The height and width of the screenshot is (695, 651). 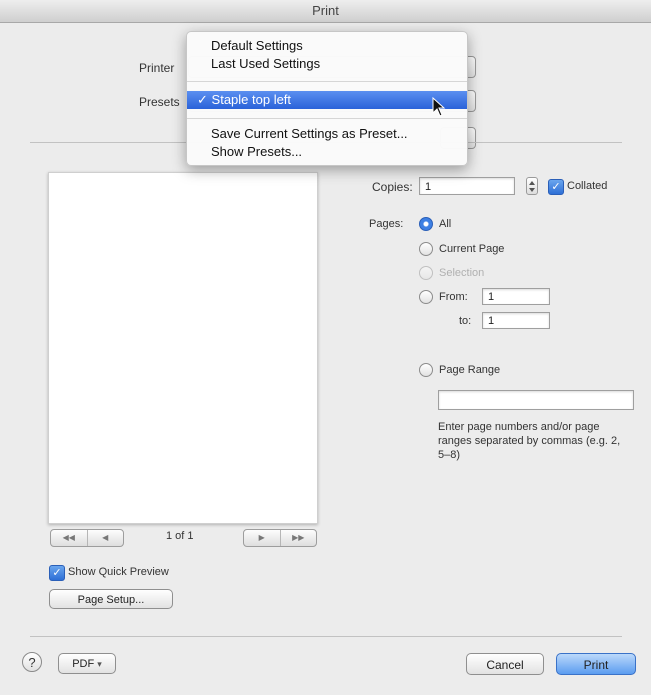 What do you see at coordinates (386, 224) in the screenshot?
I see `pages-label: Pages:` at bounding box center [386, 224].